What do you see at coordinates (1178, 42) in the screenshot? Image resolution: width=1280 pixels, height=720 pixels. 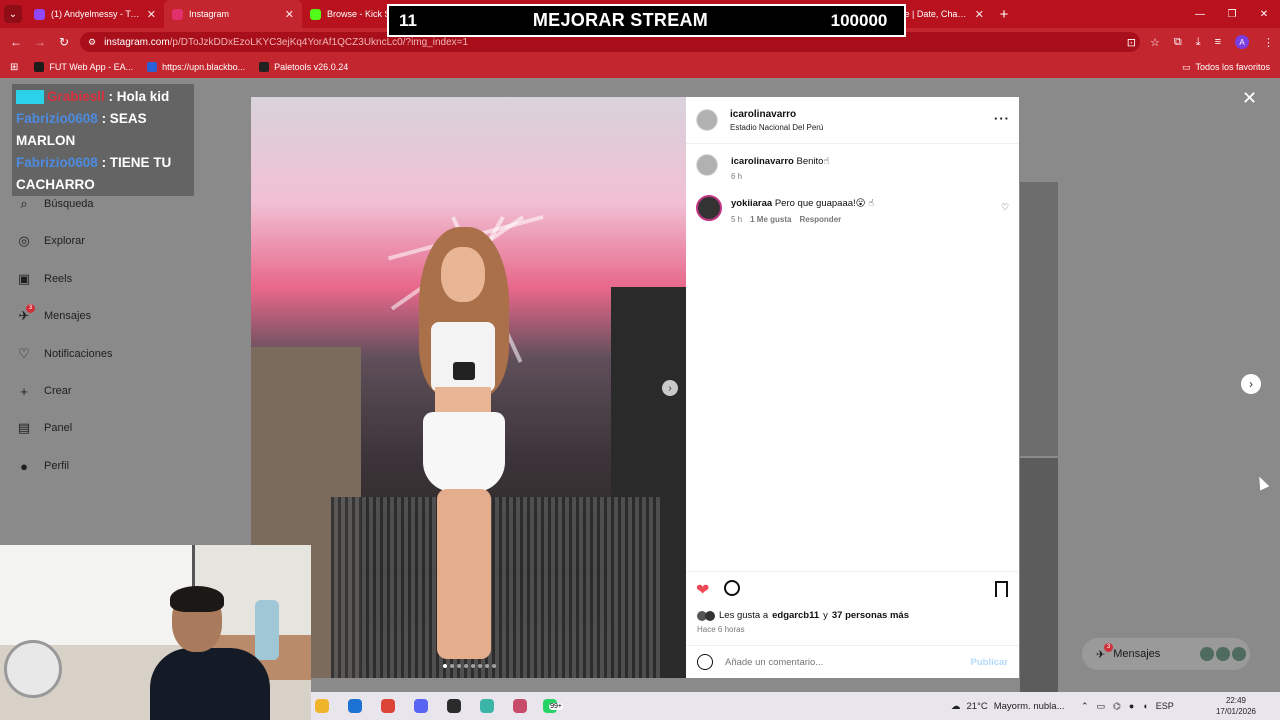 I see `extensions-icon: ⧉` at bounding box center [1178, 42].